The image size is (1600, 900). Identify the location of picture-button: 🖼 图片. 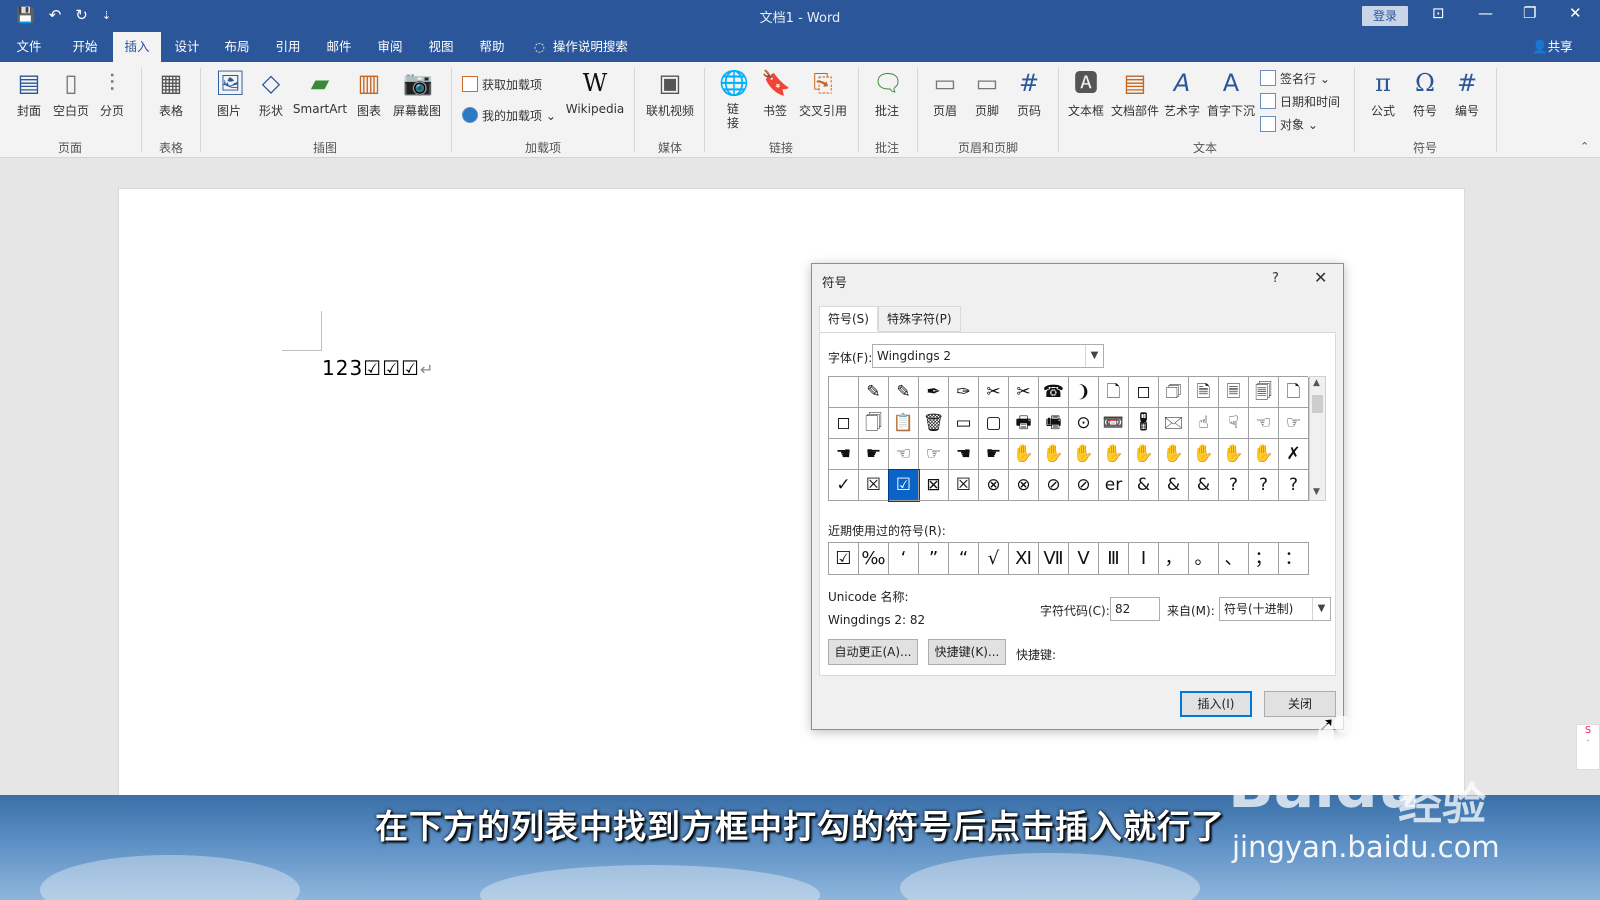
(229, 93).